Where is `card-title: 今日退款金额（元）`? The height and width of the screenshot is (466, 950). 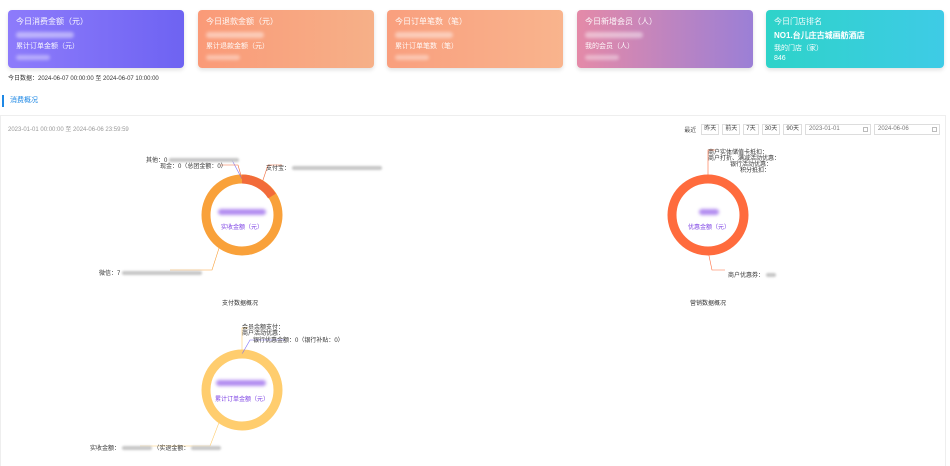
card-title: 今日退款金额（元） is located at coordinates (242, 21).